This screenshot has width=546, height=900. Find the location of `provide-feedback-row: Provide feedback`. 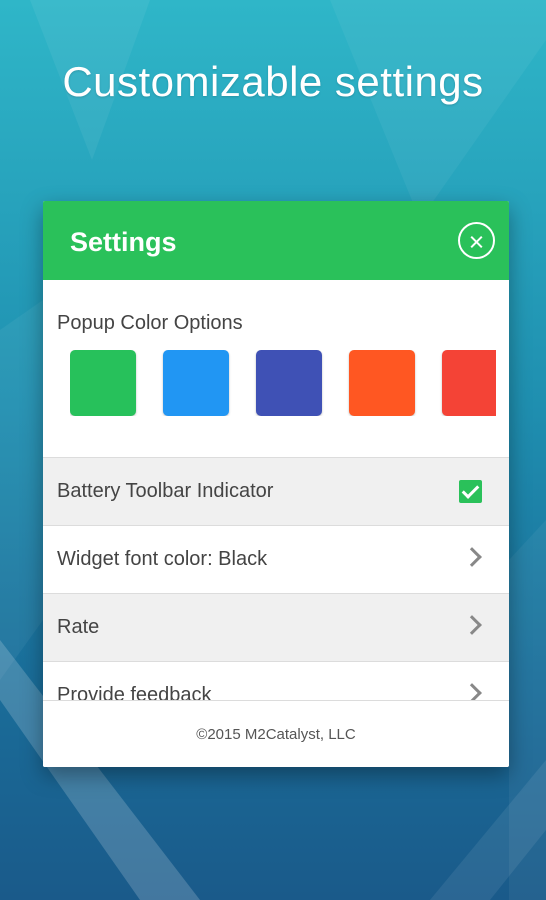

provide-feedback-row: Provide feedback is located at coordinates (276, 680).